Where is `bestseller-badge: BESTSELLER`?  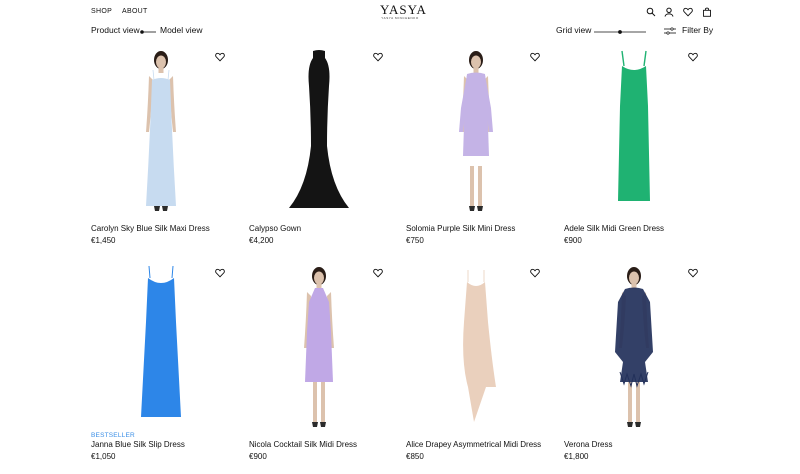
bestseller-badge: BESTSELLER is located at coordinates (113, 435).